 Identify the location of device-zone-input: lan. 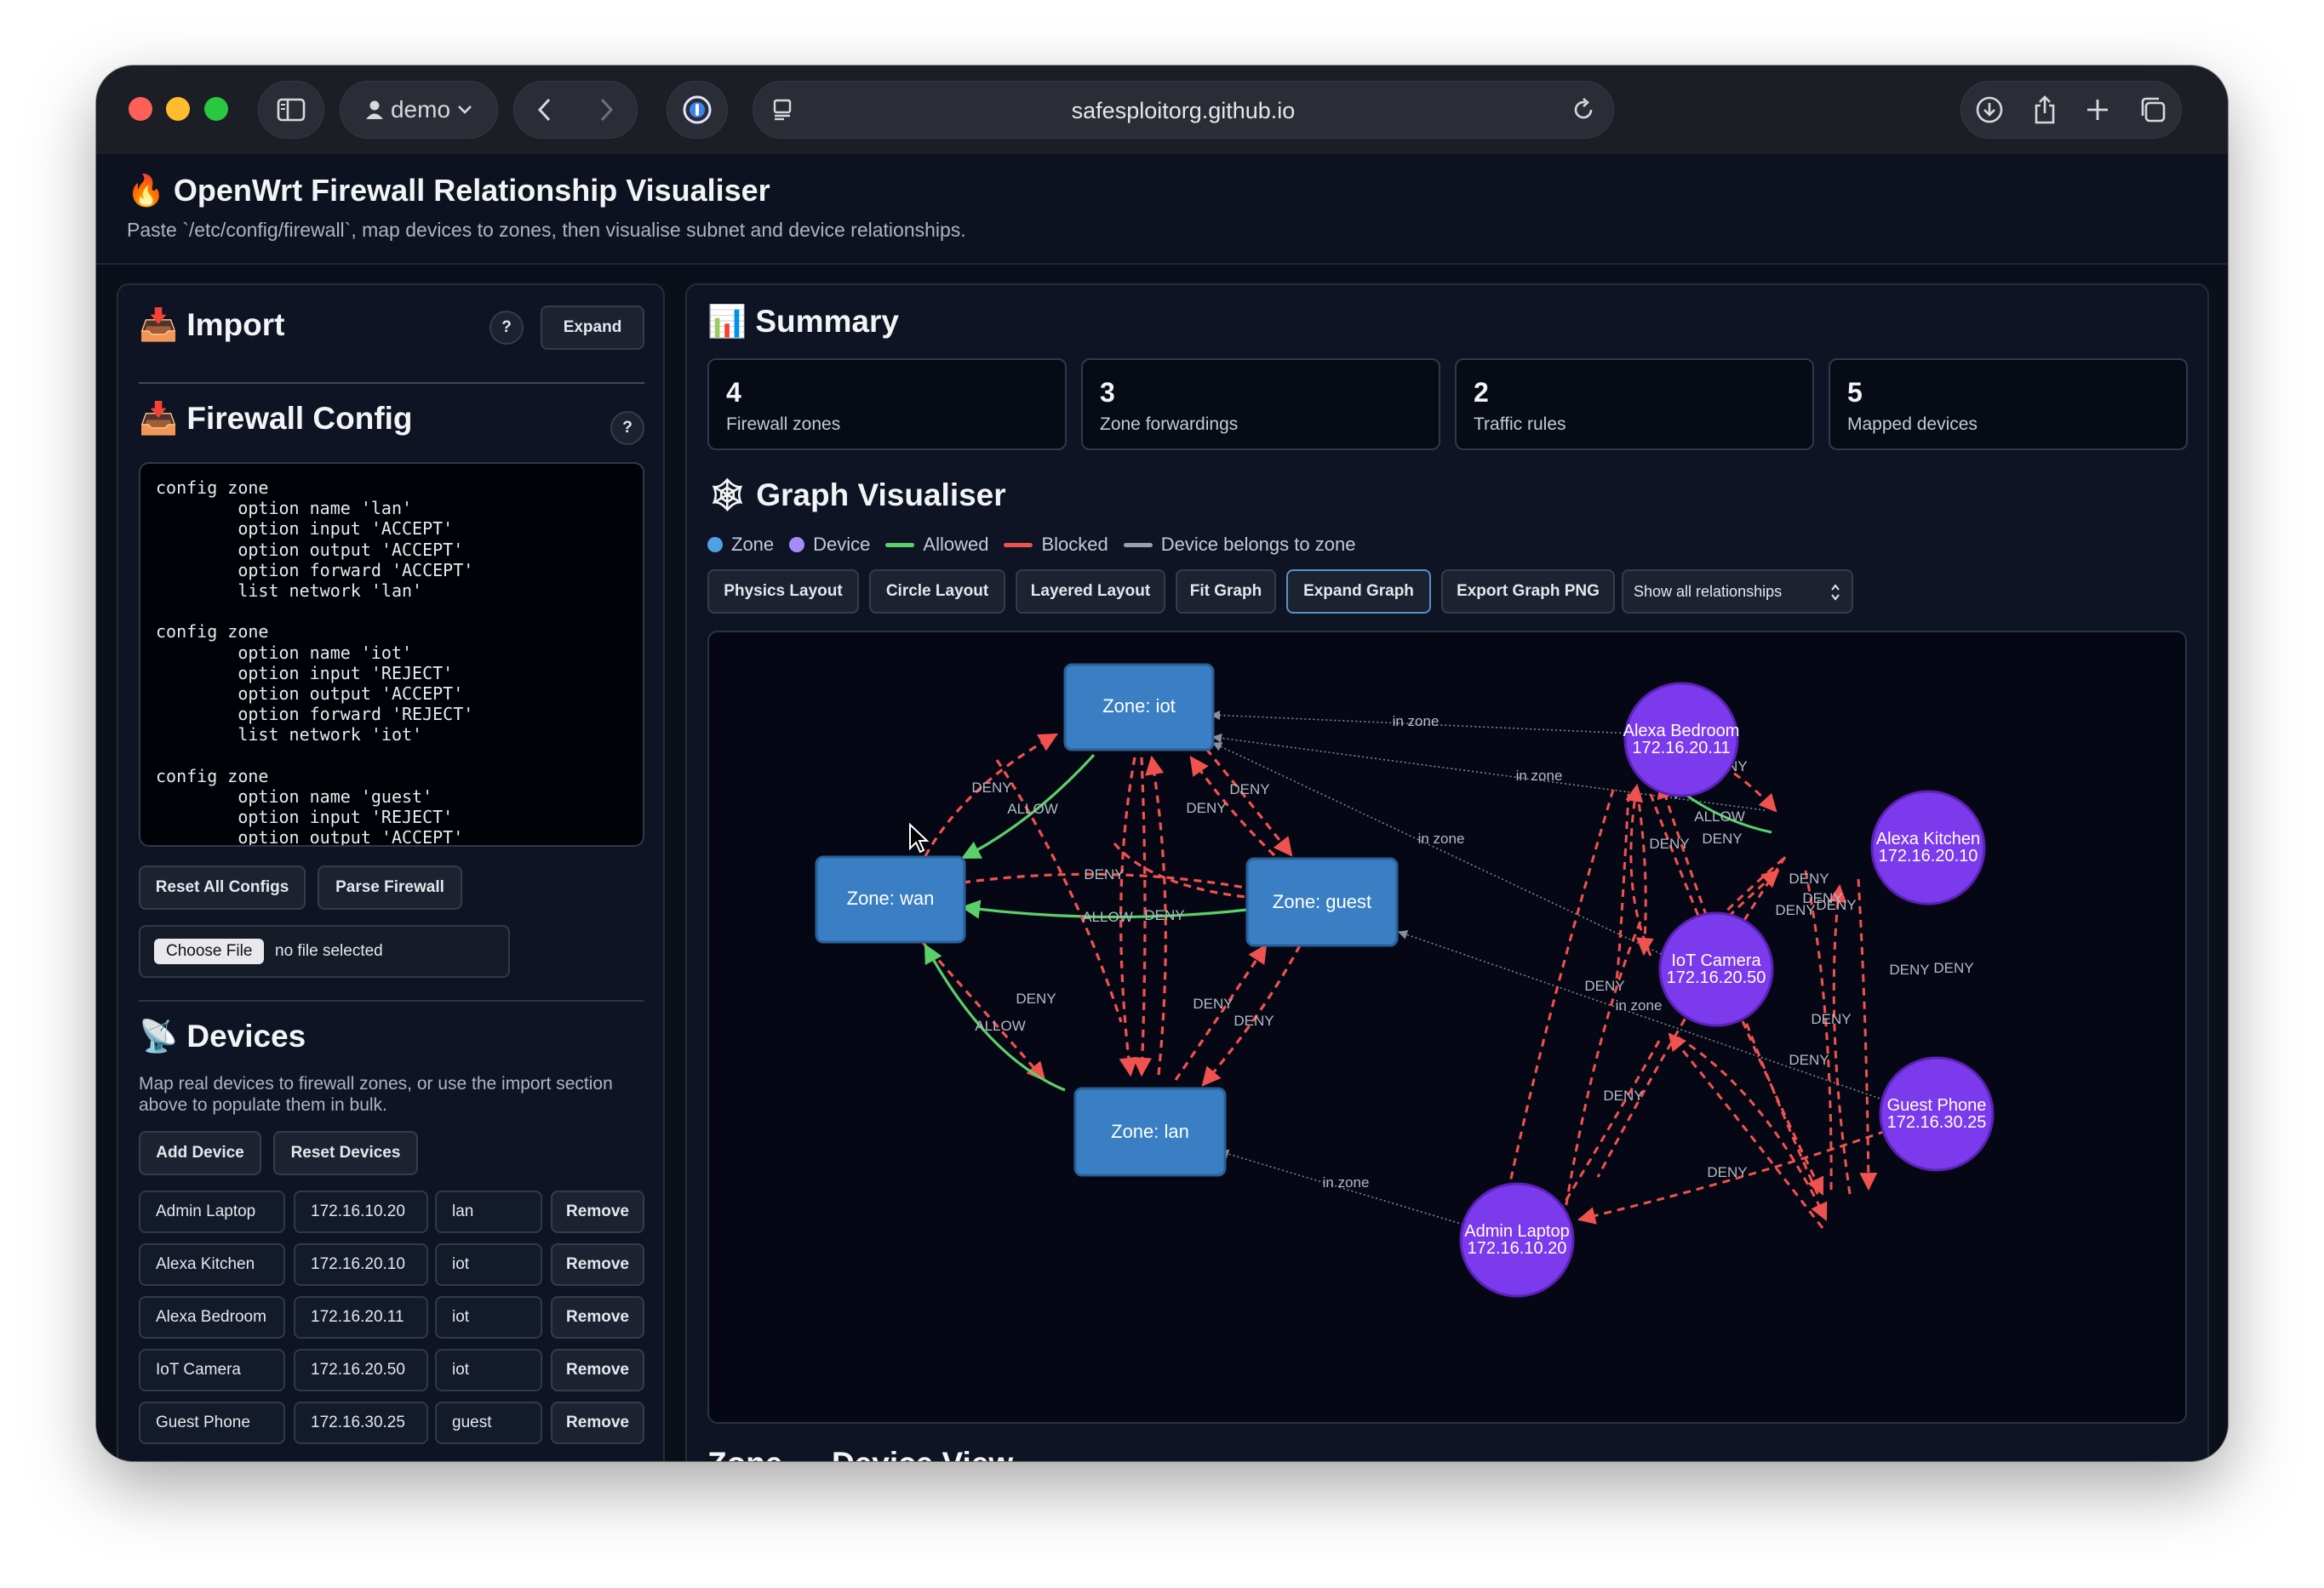
(488, 1212).